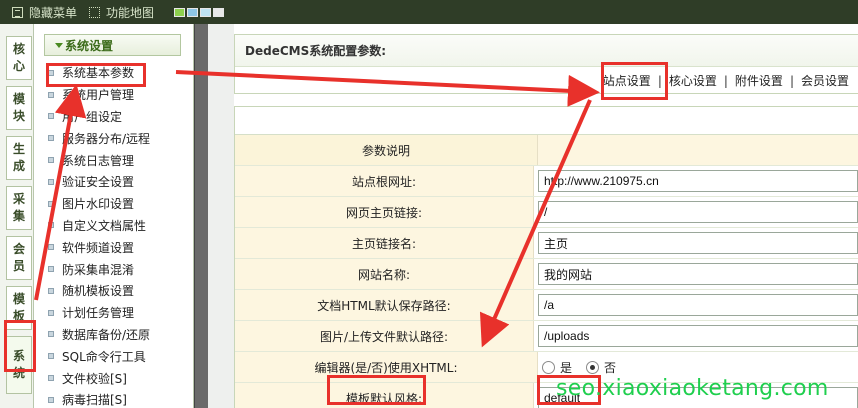 This screenshot has width=858, height=408. I want to click on table-row: 图片/上传文件默认路径:, so click(546, 336).